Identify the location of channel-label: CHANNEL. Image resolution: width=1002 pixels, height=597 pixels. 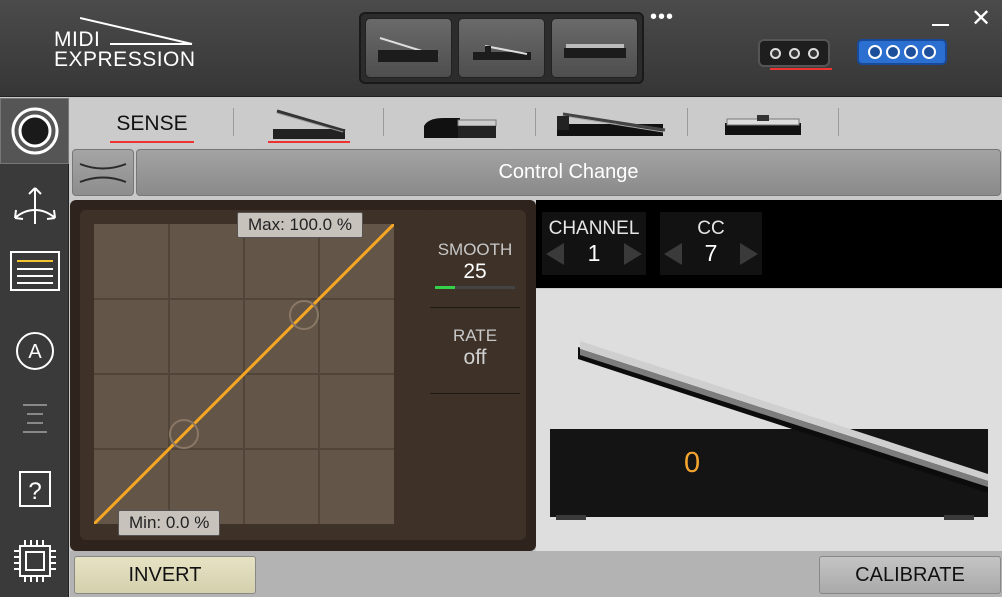
(594, 228).